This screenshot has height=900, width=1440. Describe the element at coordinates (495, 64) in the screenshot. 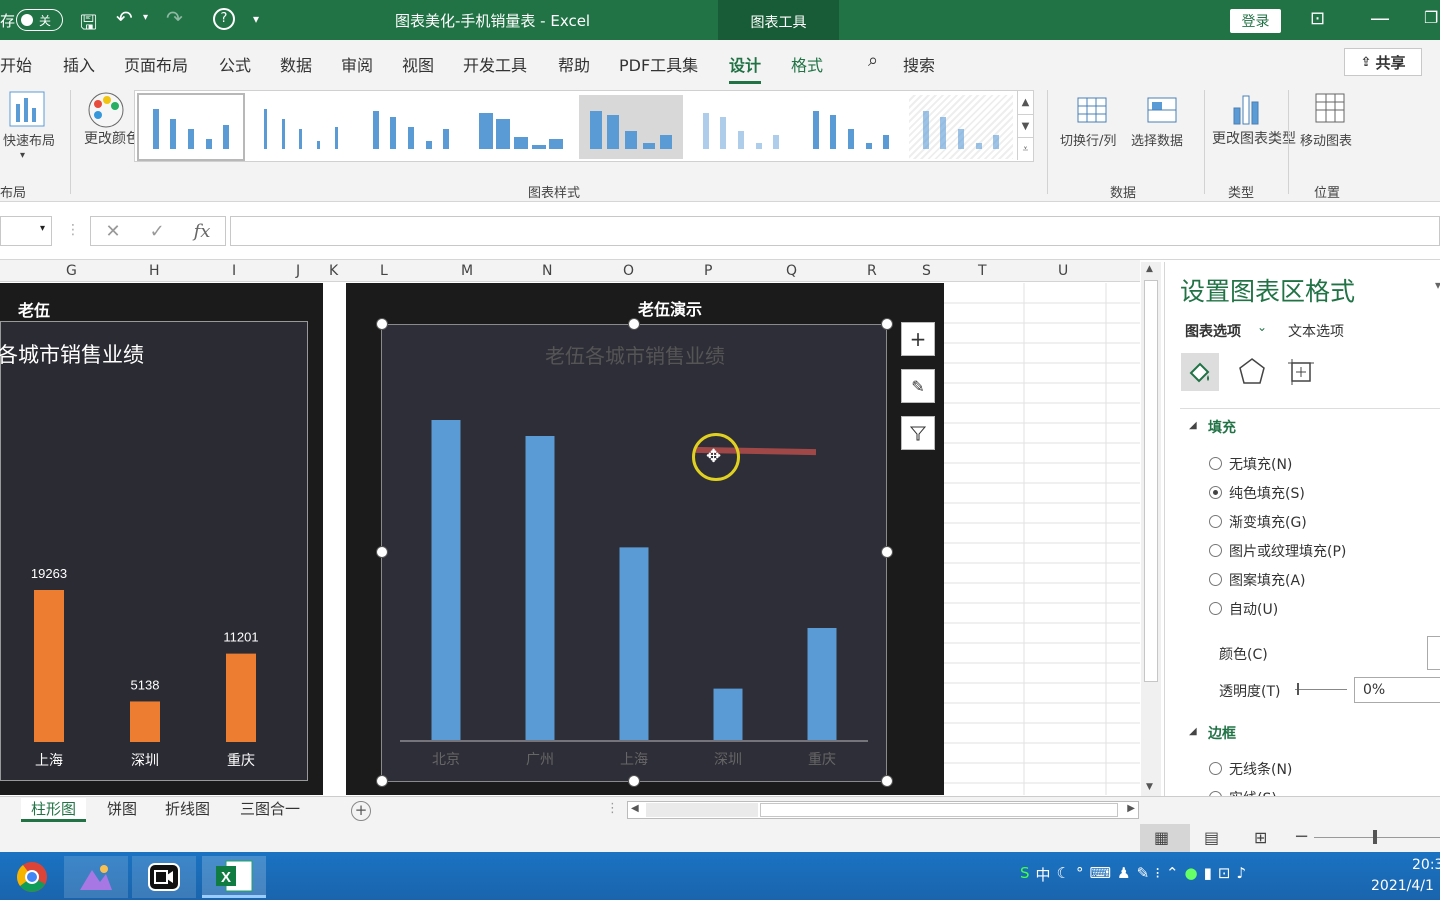

I see `tab-developer: 开发工具` at that location.